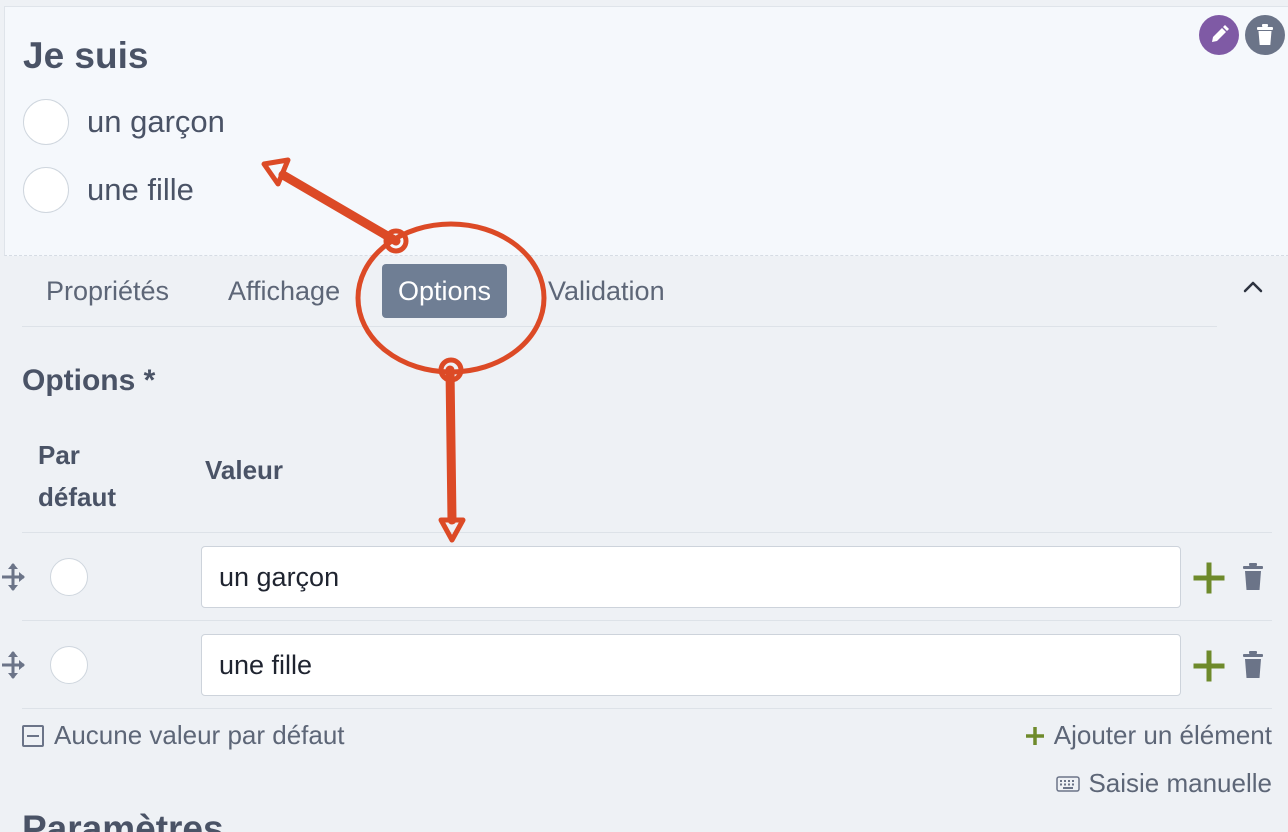  I want to click on tab-proprietes: Propriétés, so click(107, 291).